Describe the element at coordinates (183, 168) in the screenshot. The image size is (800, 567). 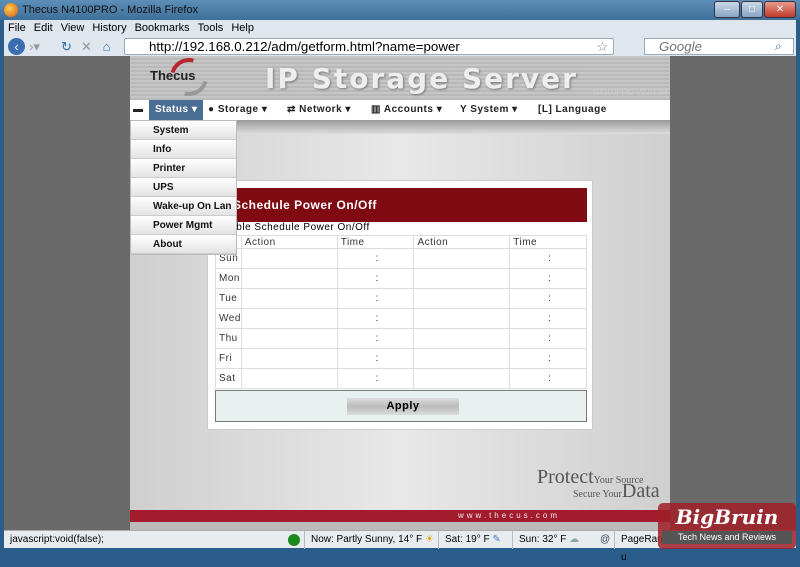
I see `dropdown-item-printer: Printer` at that location.